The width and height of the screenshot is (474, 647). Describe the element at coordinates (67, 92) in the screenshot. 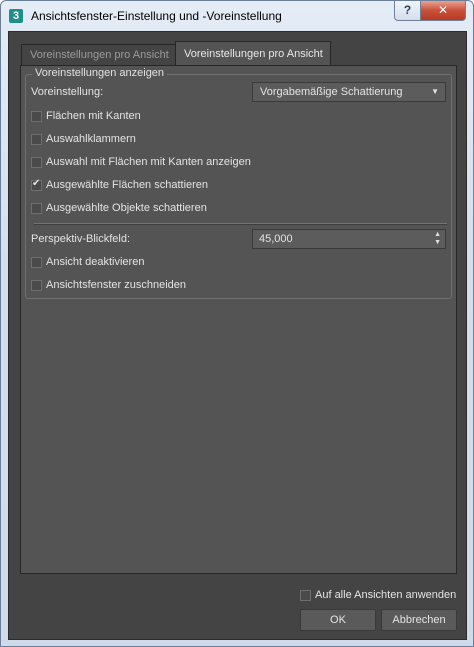

I see `preset-label: Voreinstellung:` at that location.